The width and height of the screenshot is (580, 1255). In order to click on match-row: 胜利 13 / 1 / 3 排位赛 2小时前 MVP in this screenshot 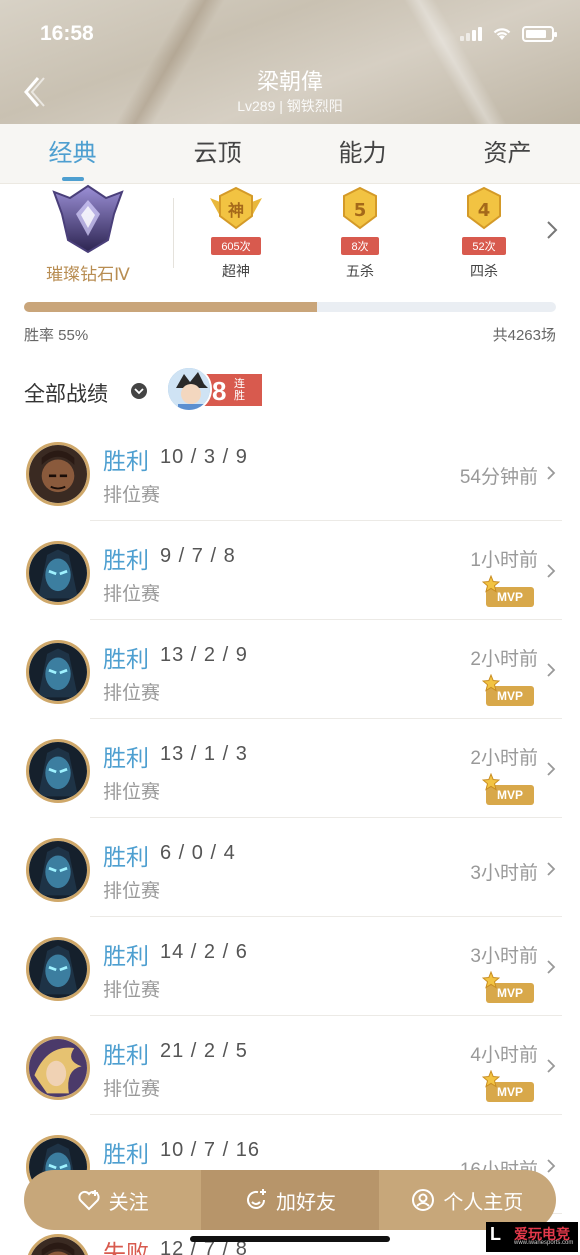, I will do `click(290, 768)`.